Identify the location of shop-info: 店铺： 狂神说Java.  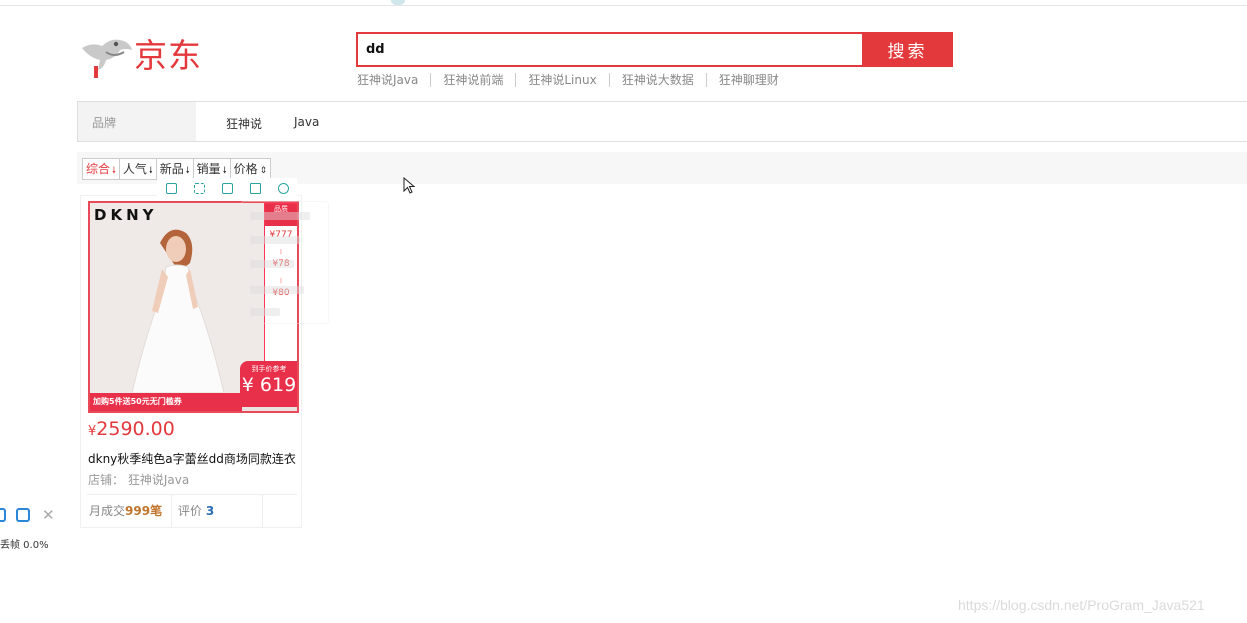
(138, 479).